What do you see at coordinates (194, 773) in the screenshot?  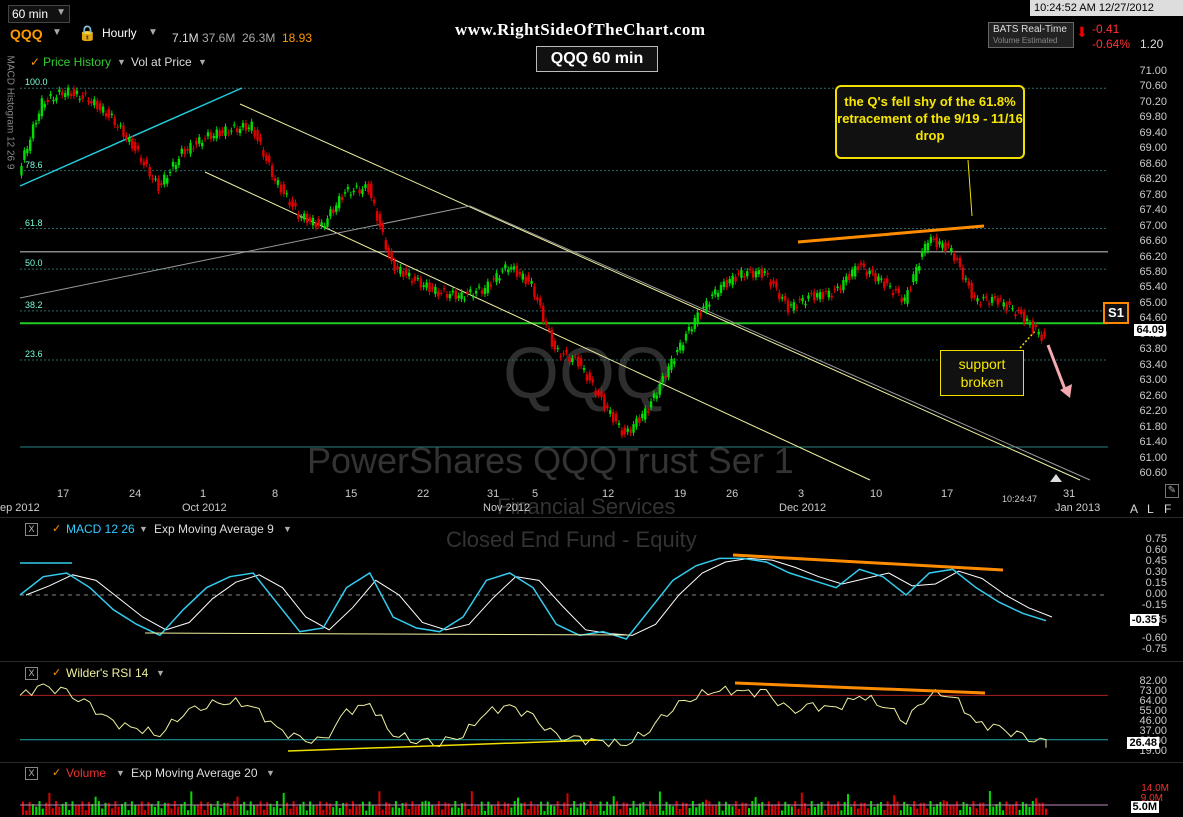 I see `volume-ema-label: Exp Moving Average 20` at bounding box center [194, 773].